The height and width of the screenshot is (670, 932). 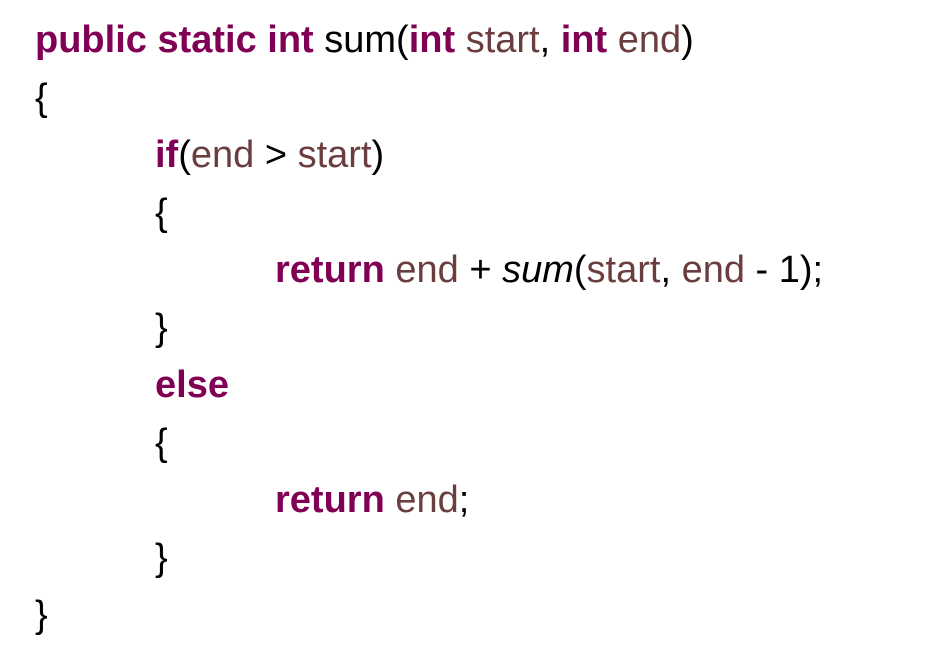 I want to click on code-line: return end + sum(start, end - 1);, so click(x=429, y=271).